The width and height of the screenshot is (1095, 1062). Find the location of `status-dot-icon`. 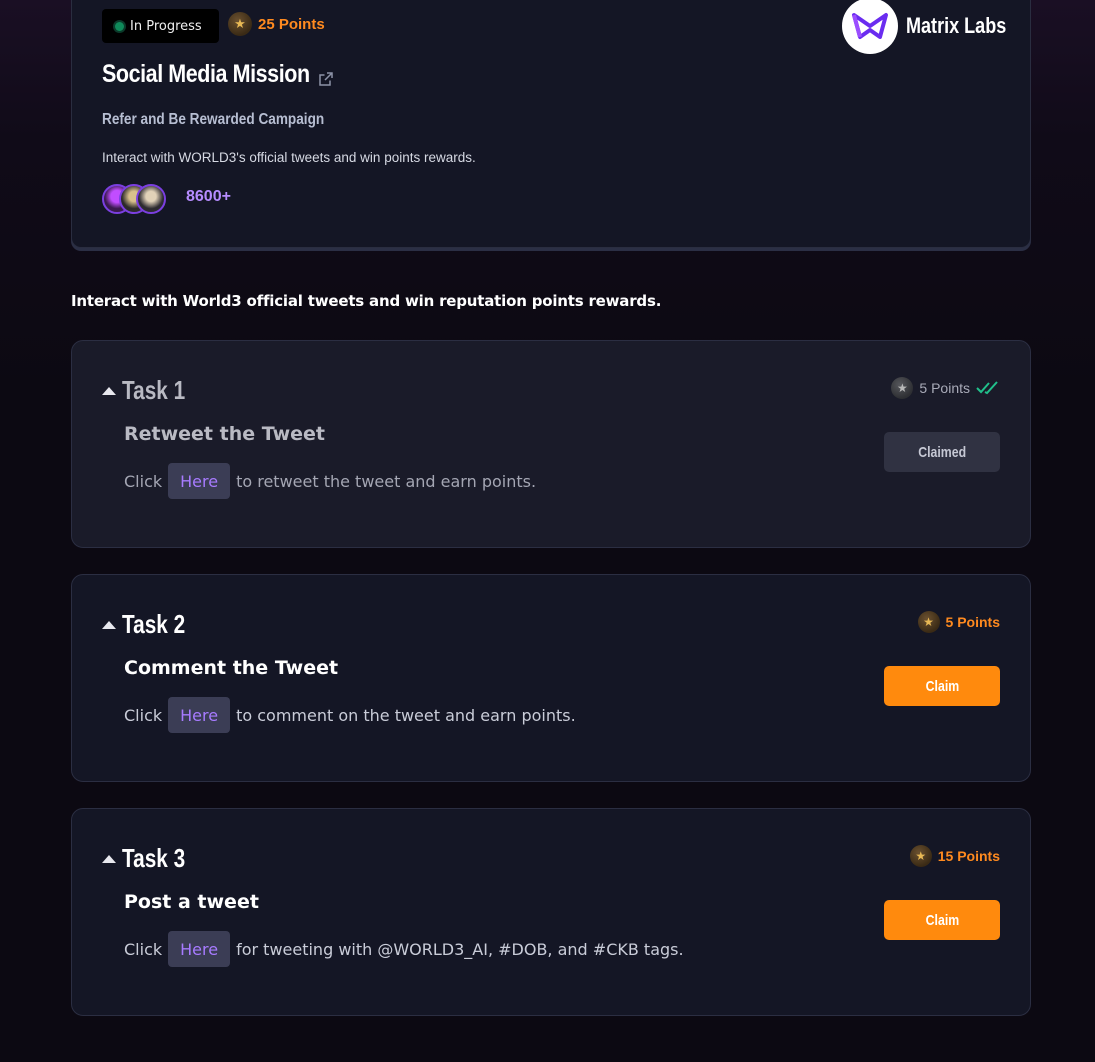

status-dot-icon is located at coordinates (119, 26).